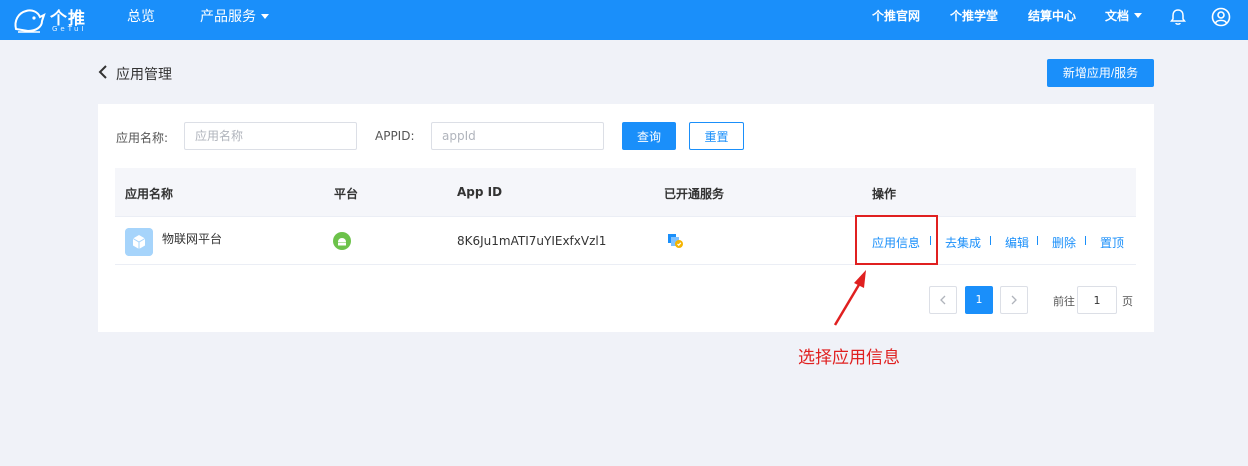 Image resolution: width=1248 pixels, height=466 pixels. I want to click on app-name-label: 应用名称:, so click(142, 138).